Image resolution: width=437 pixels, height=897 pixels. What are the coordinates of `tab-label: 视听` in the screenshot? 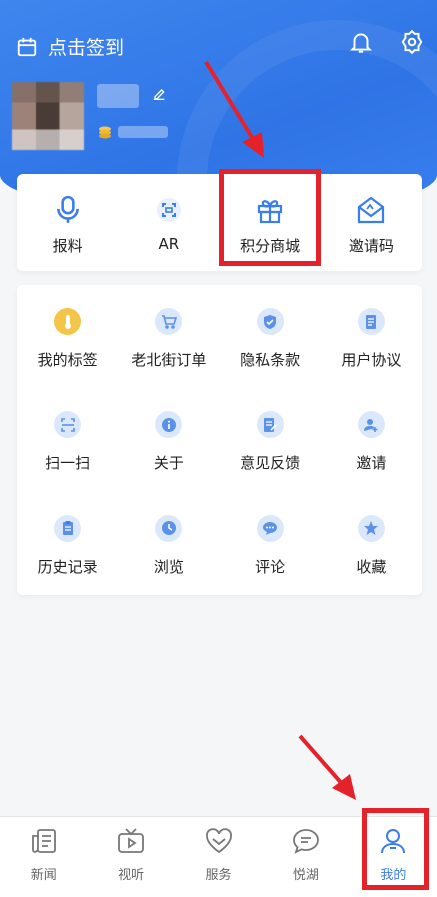 It's located at (131, 875).